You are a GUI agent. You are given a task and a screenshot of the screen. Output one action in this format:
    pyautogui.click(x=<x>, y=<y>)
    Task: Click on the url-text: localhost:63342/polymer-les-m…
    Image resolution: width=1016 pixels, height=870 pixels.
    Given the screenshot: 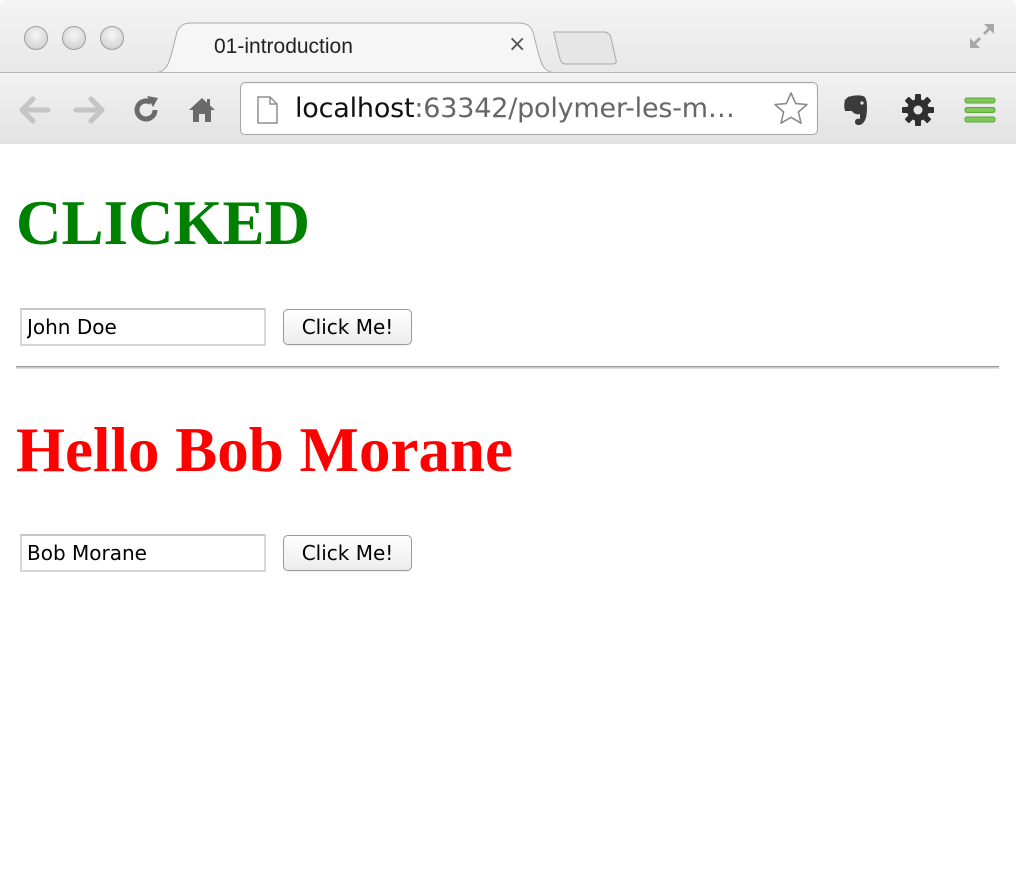 What is the action you would take?
    pyautogui.click(x=515, y=108)
    